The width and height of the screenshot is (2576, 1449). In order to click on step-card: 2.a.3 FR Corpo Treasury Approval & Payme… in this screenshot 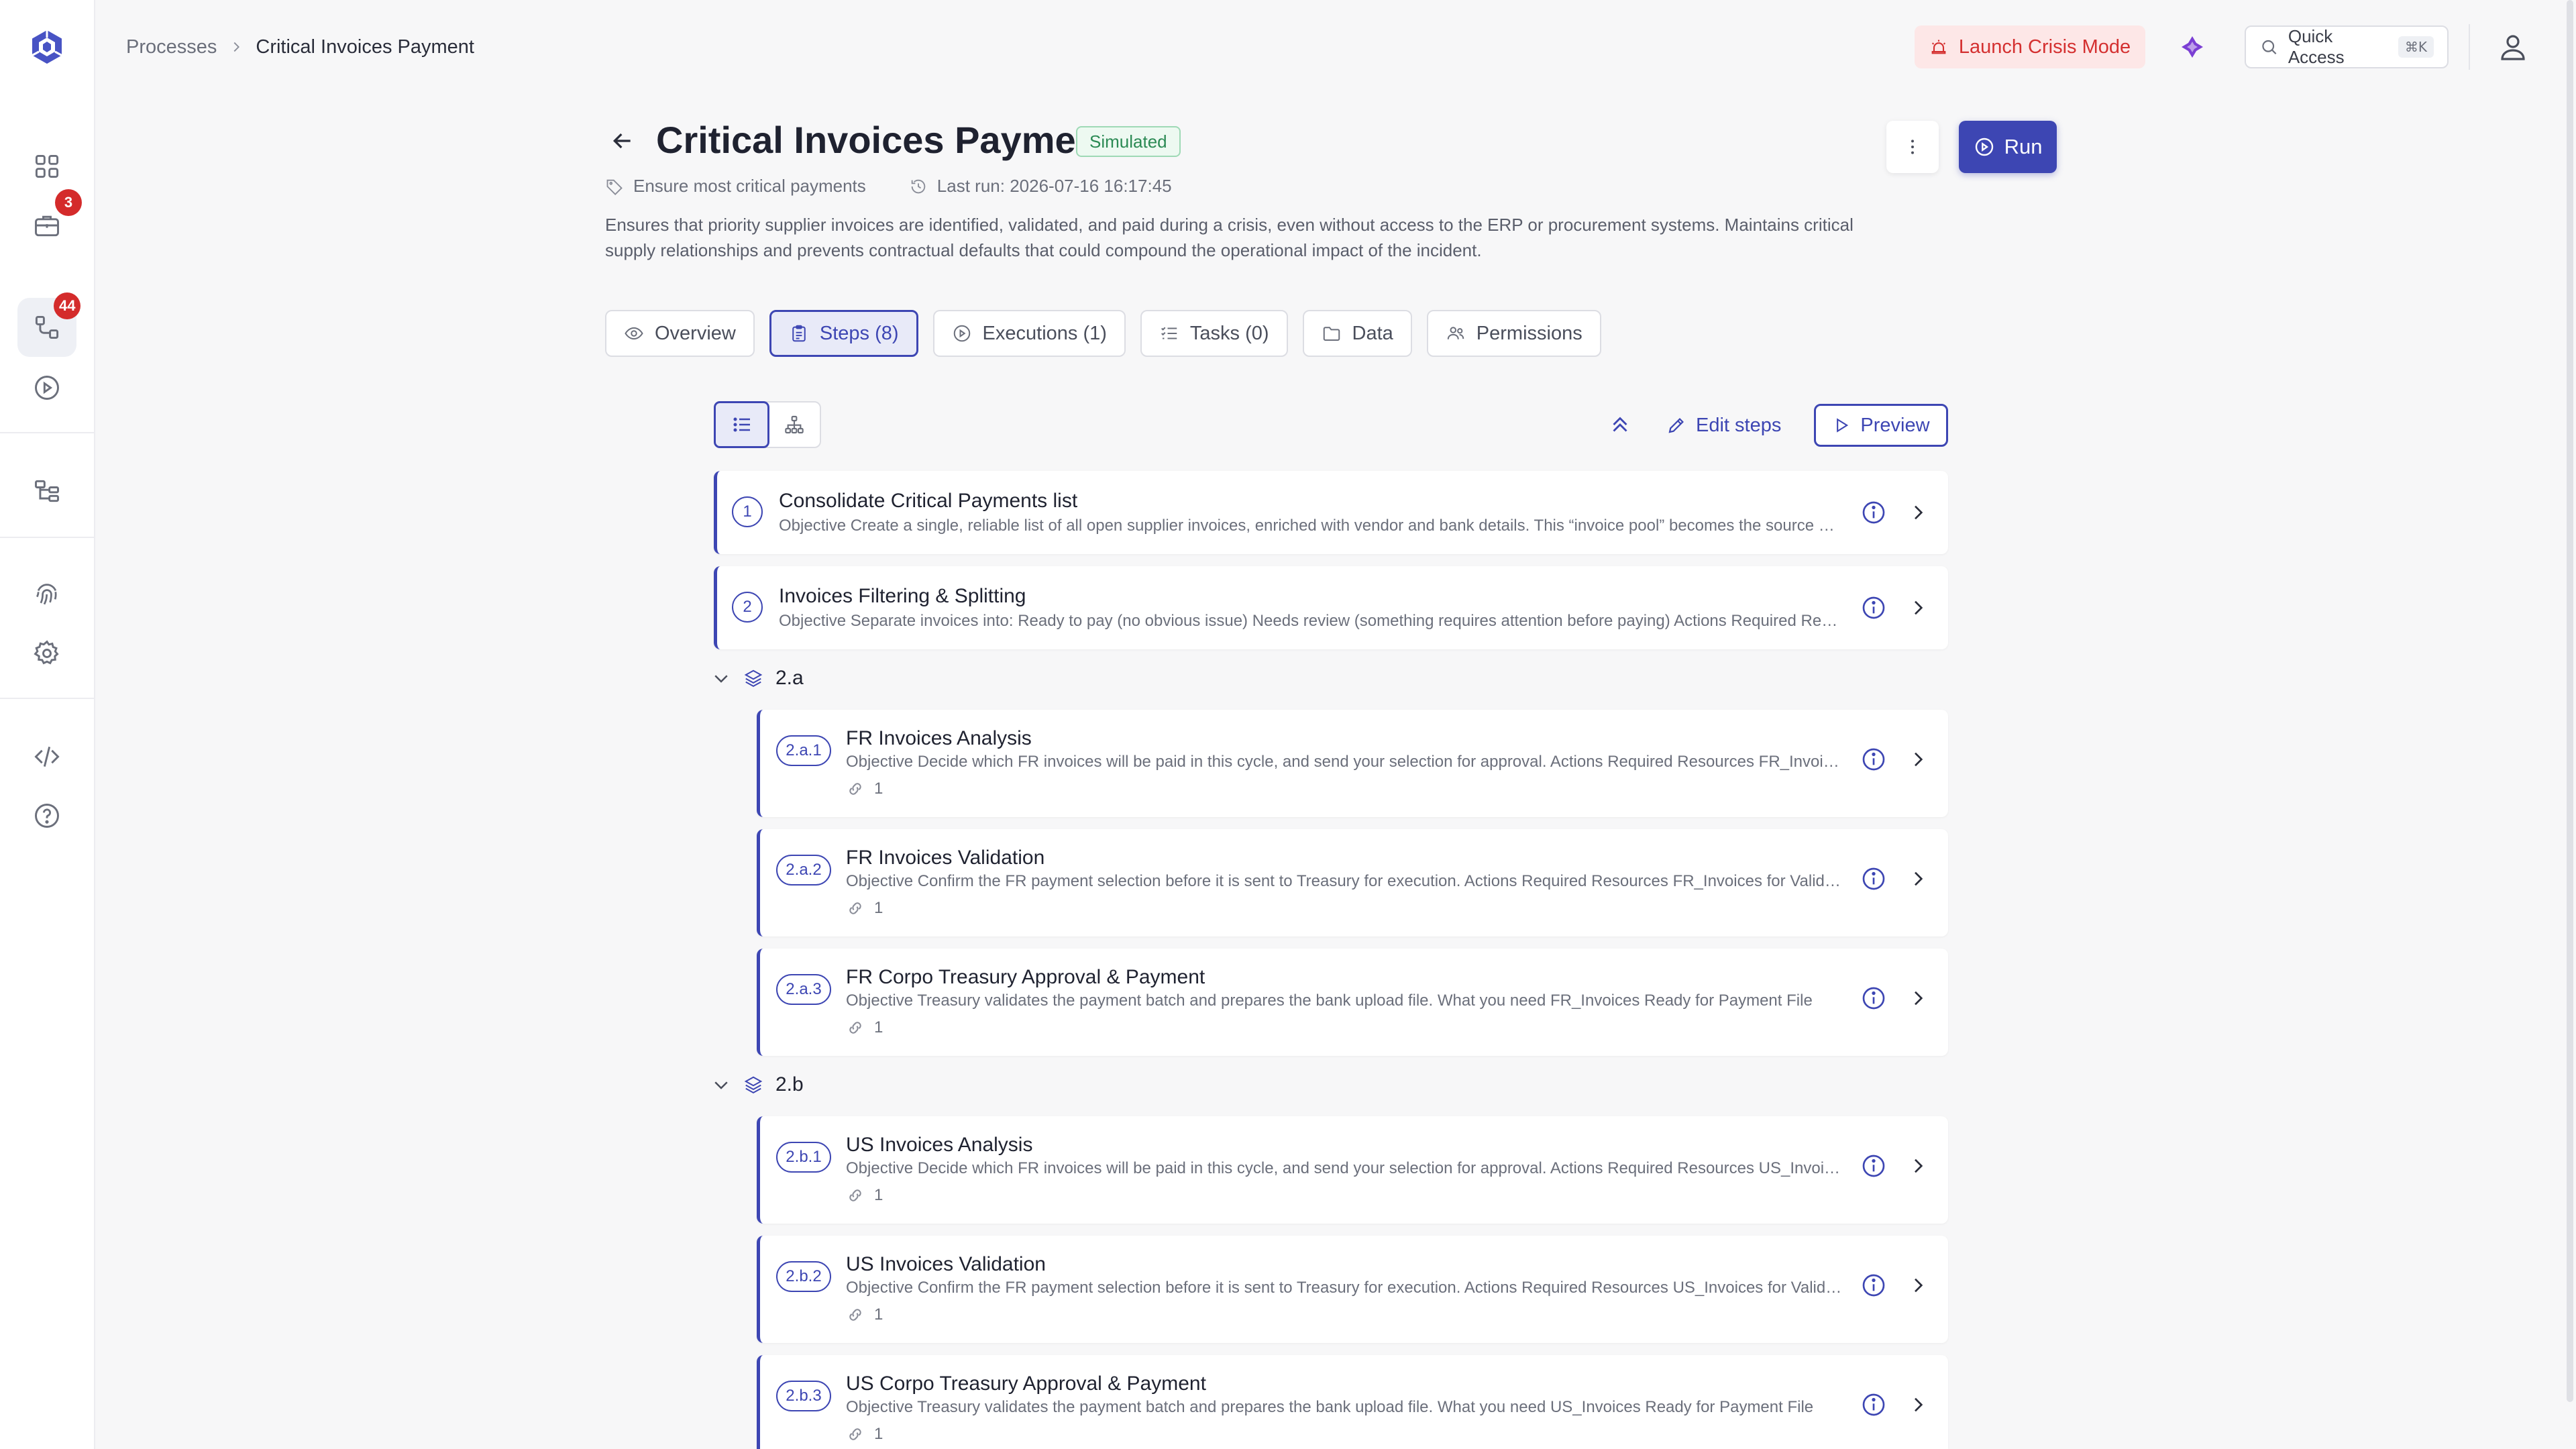, I will do `click(1352, 1002)`.